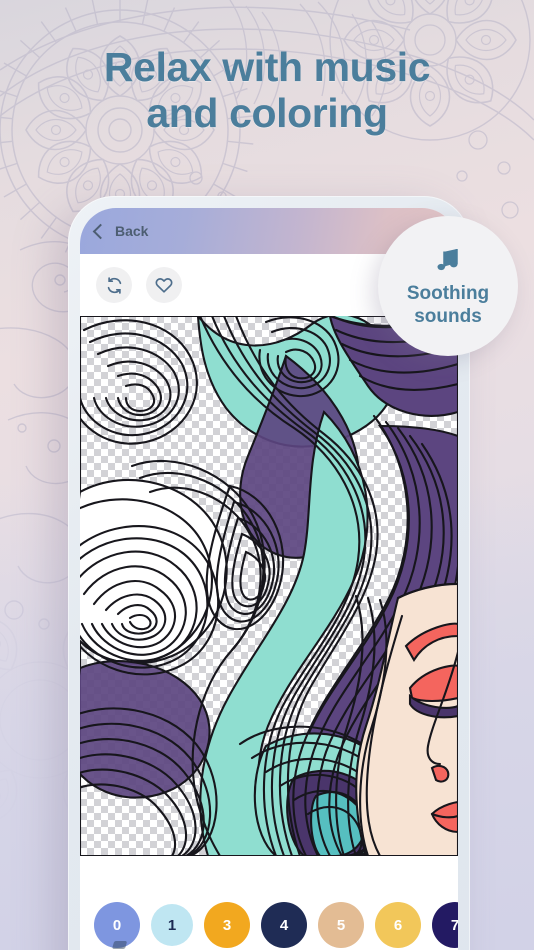  I want to click on reset-button, so click(114, 285).